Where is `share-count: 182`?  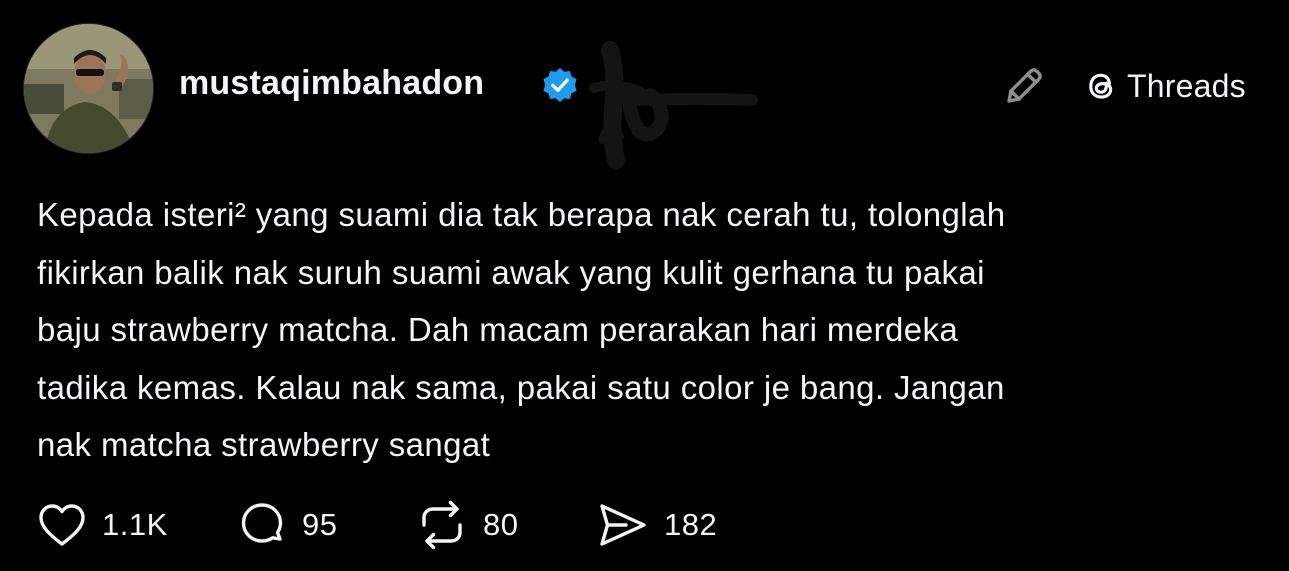 share-count: 182 is located at coordinates (691, 524).